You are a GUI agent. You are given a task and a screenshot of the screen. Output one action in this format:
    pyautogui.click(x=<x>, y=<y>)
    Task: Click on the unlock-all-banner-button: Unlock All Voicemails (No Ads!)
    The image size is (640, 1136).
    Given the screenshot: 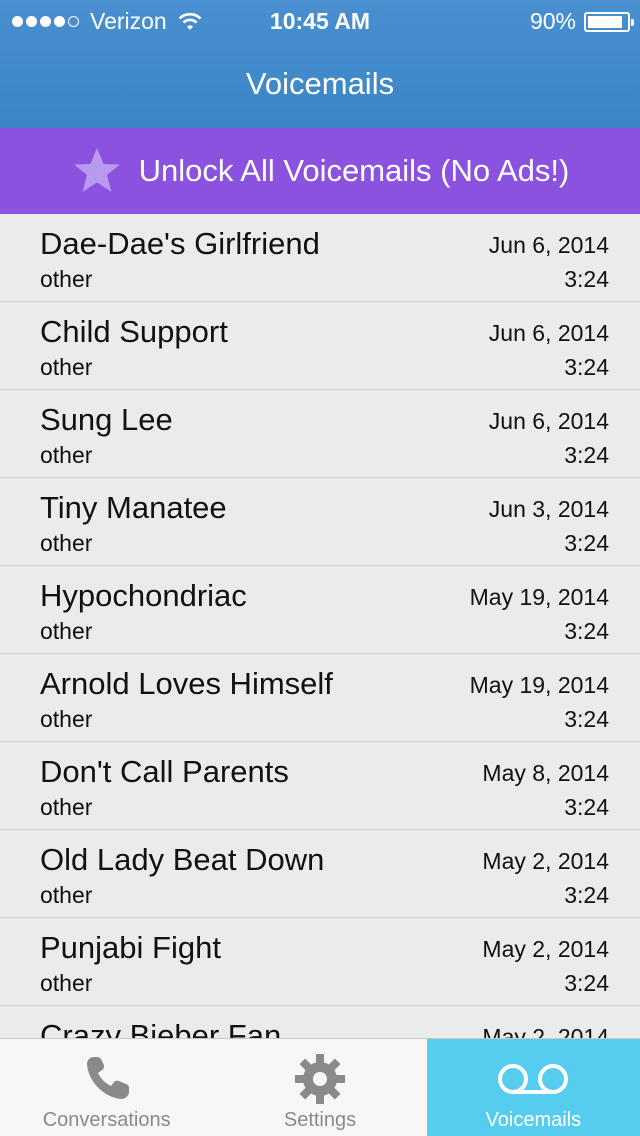 What is the action you would take?
    pyautogui.click(x=320, y=171)
    